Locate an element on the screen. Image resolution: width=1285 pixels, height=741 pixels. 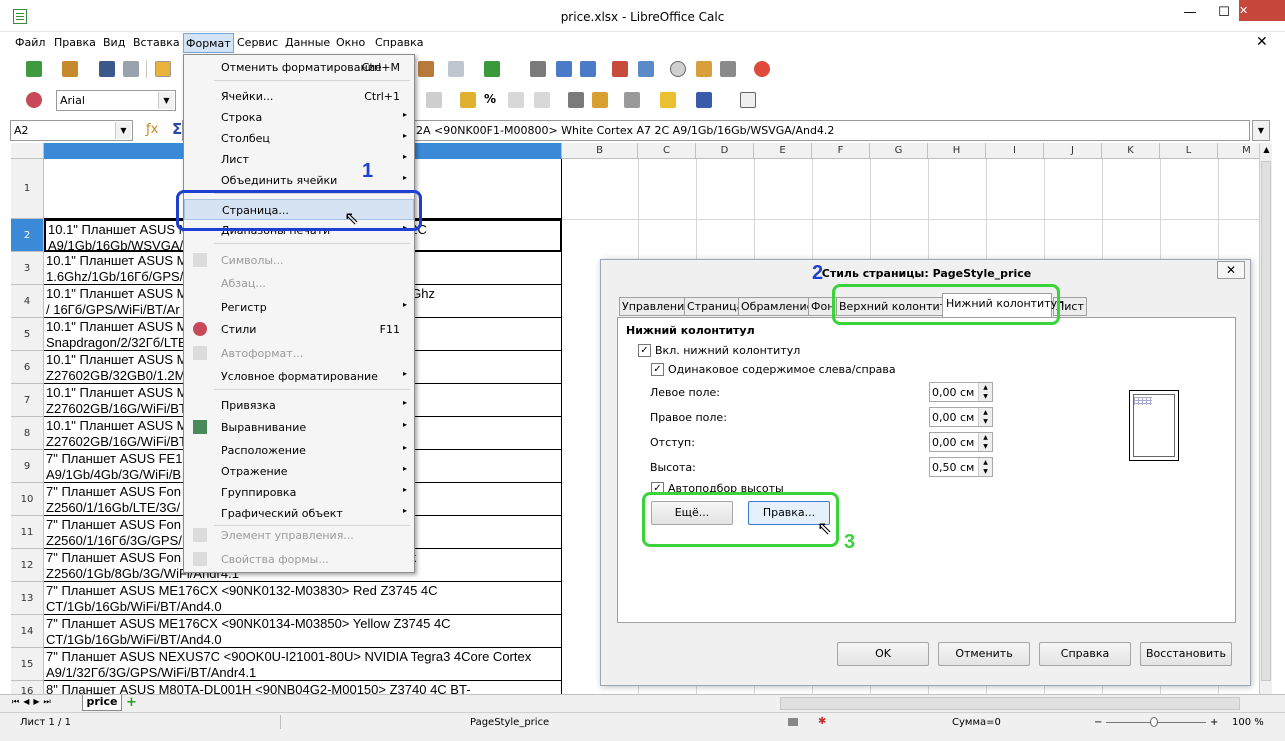
scroll-up-icon: ▲ is located at coordinates (1266, 149).